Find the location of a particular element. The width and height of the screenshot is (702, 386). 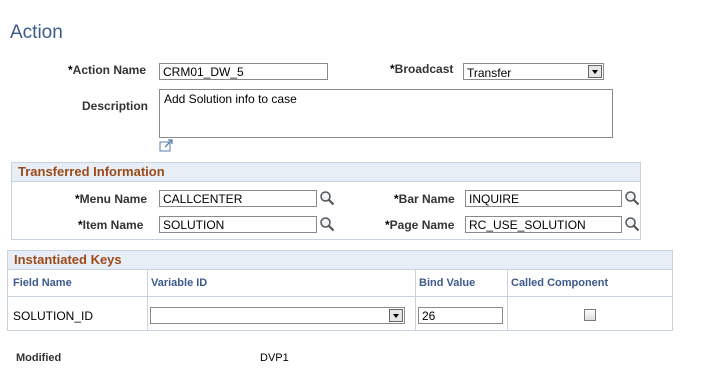

modified-value: DVP1 is located at coordinates (274, 358).